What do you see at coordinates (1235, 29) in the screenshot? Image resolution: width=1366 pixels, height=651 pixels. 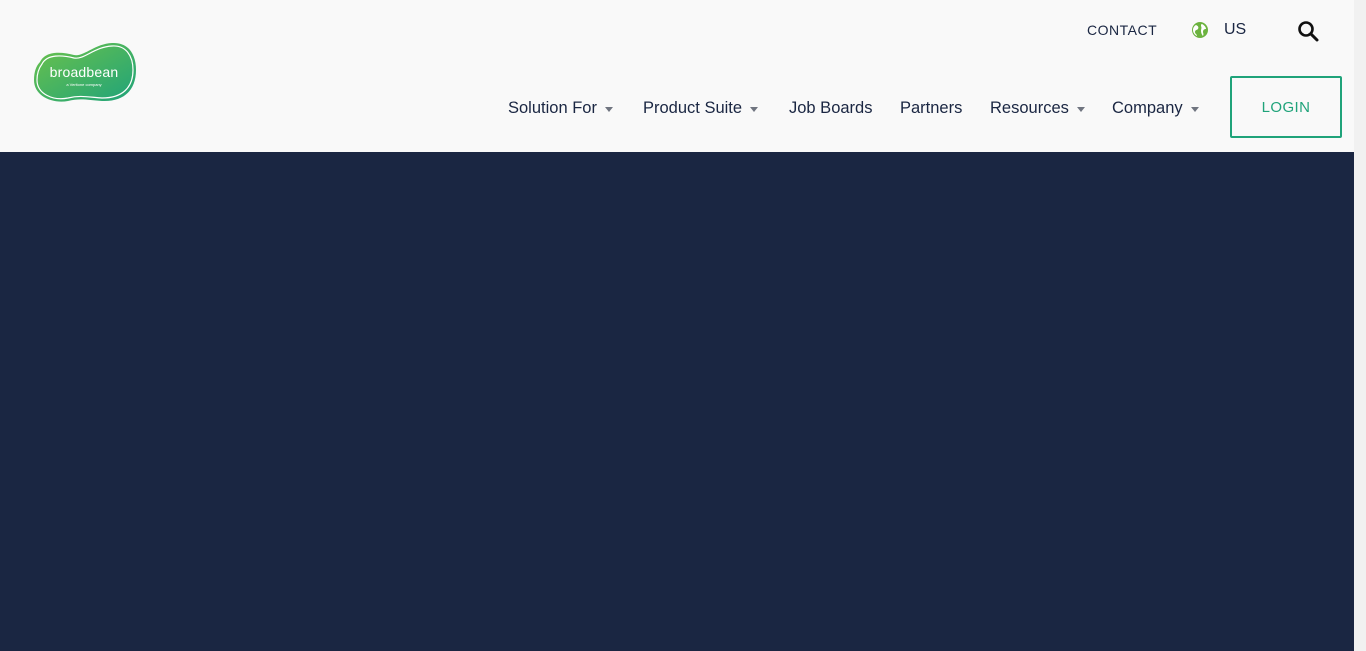 I see `region-label: US` at bounding box center [1235, 29].